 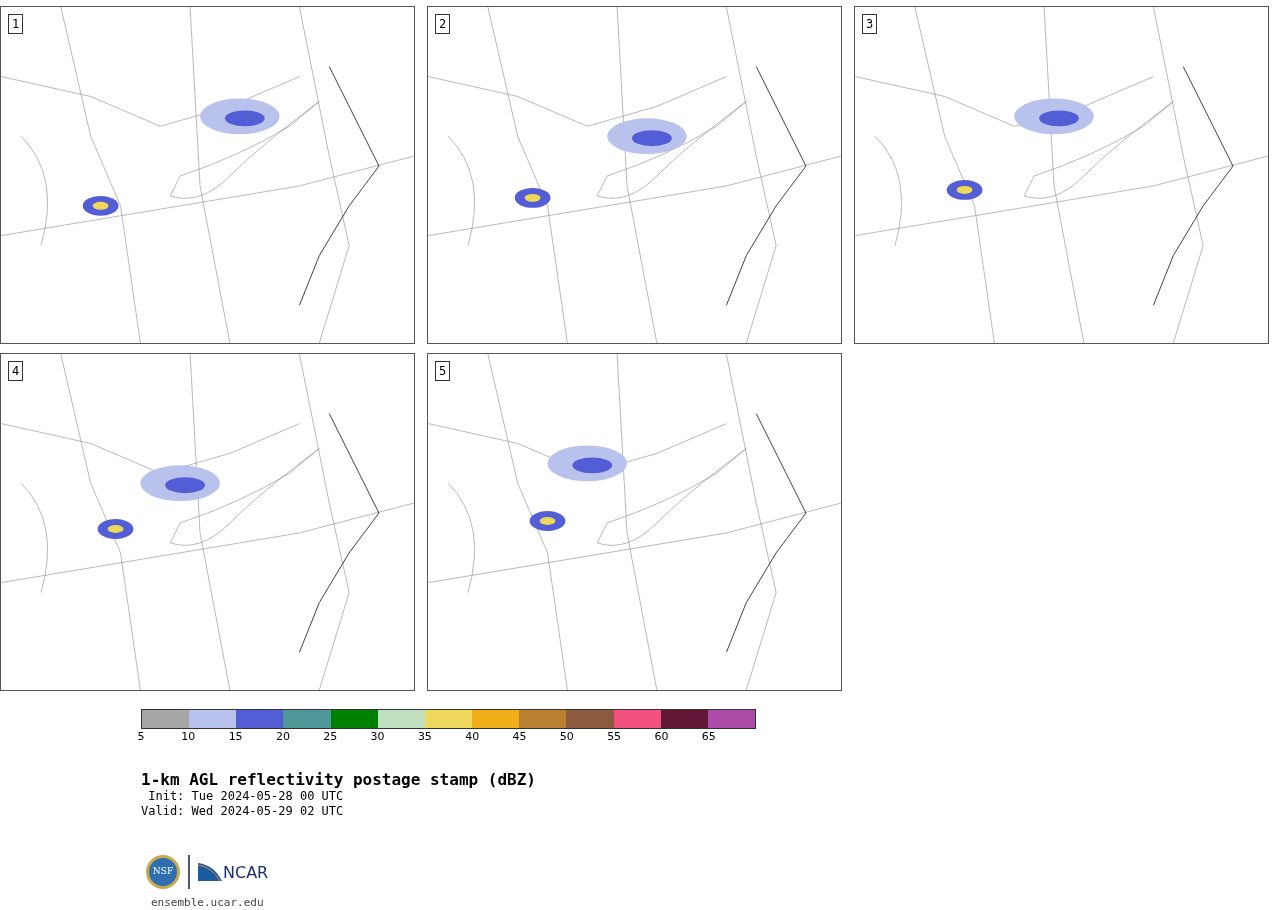 What do you see at coordinates (614, 737) in the screenshot?
I see `colorbar-tick-label: 55` at bounding box center [614, 737].